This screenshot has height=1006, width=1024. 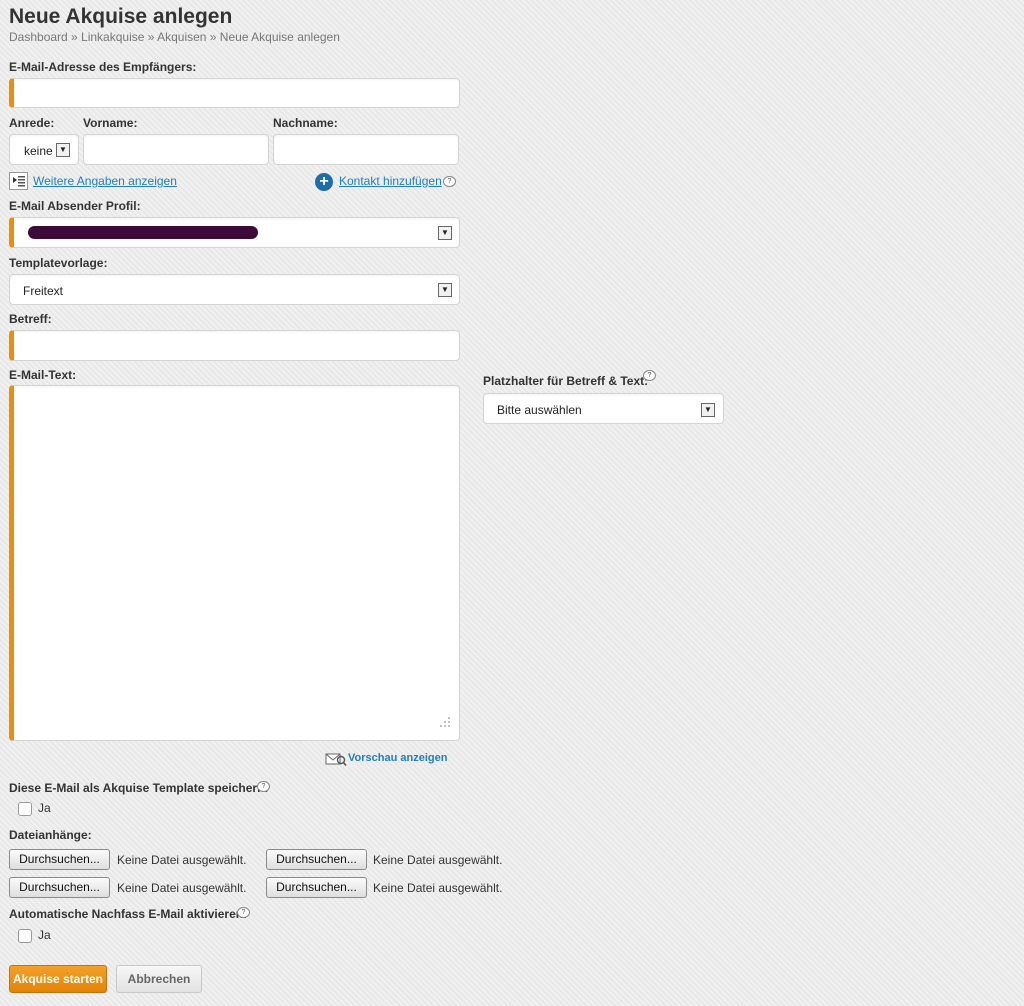 I want to click on body-label: E-Mail-Text:, so click(x=43, y=375).